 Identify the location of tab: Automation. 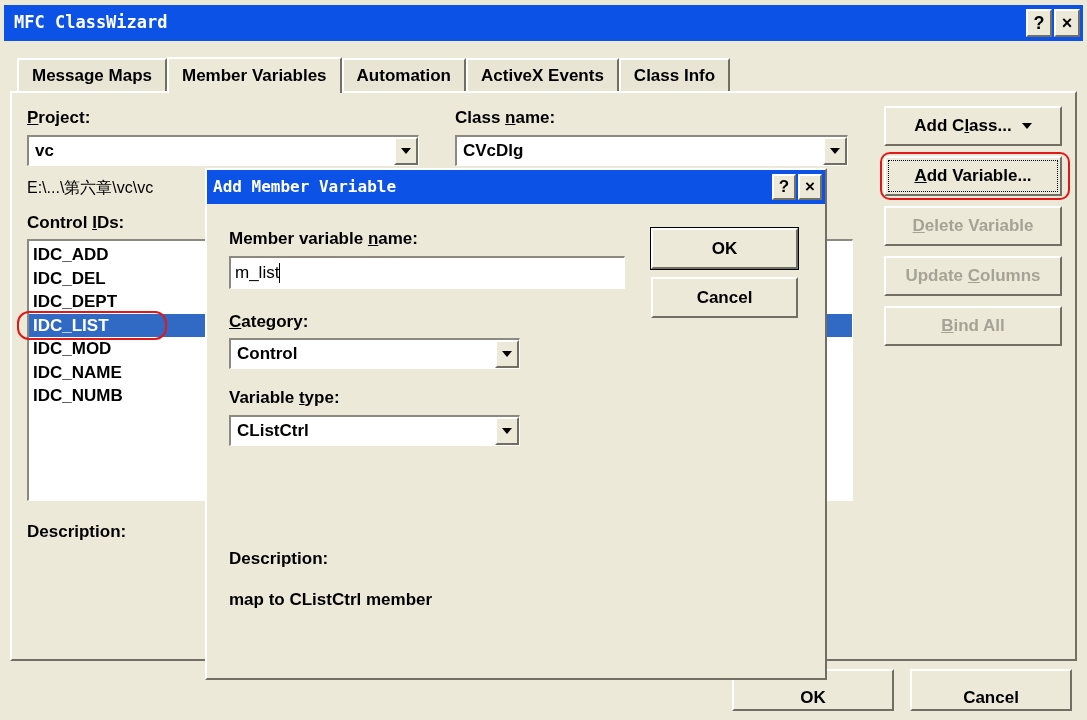
(403, 74).